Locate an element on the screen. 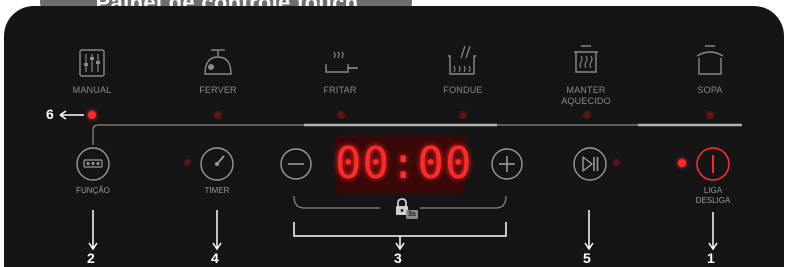 The width and height of the screenshot is (786, 267). callout-arrows is located at coordinates (403, 230).